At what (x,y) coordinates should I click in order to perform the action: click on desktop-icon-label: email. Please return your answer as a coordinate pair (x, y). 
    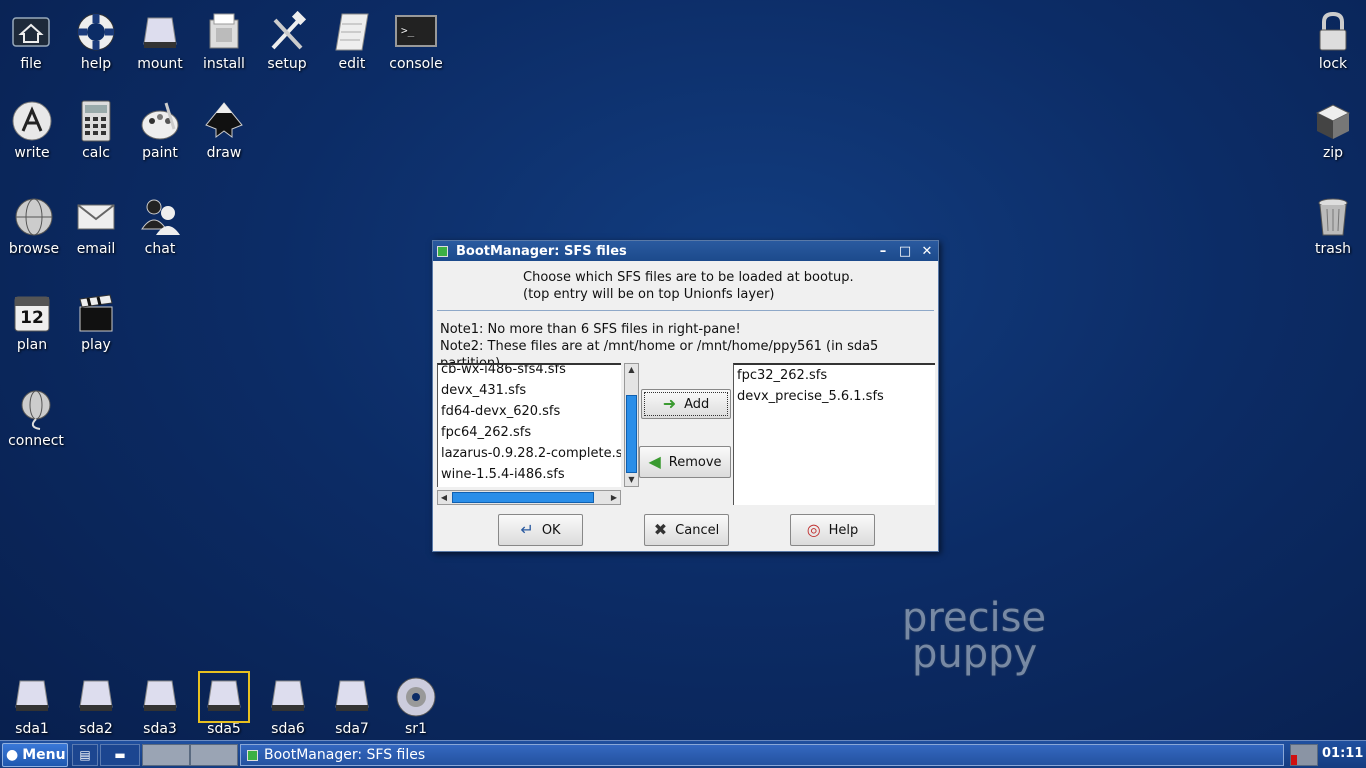
    Looking at the image, I should click on (96, 249).